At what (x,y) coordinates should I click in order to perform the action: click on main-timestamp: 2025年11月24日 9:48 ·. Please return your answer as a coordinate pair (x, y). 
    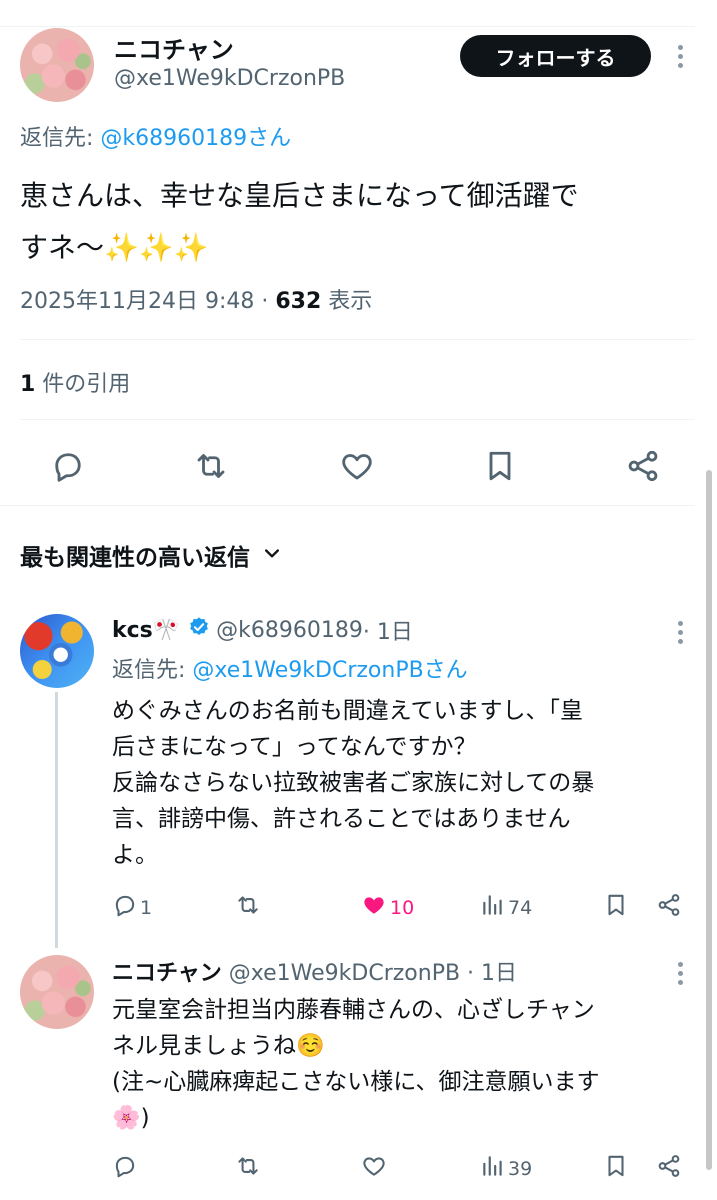
    Looking at the image, I should click on (147, 301).